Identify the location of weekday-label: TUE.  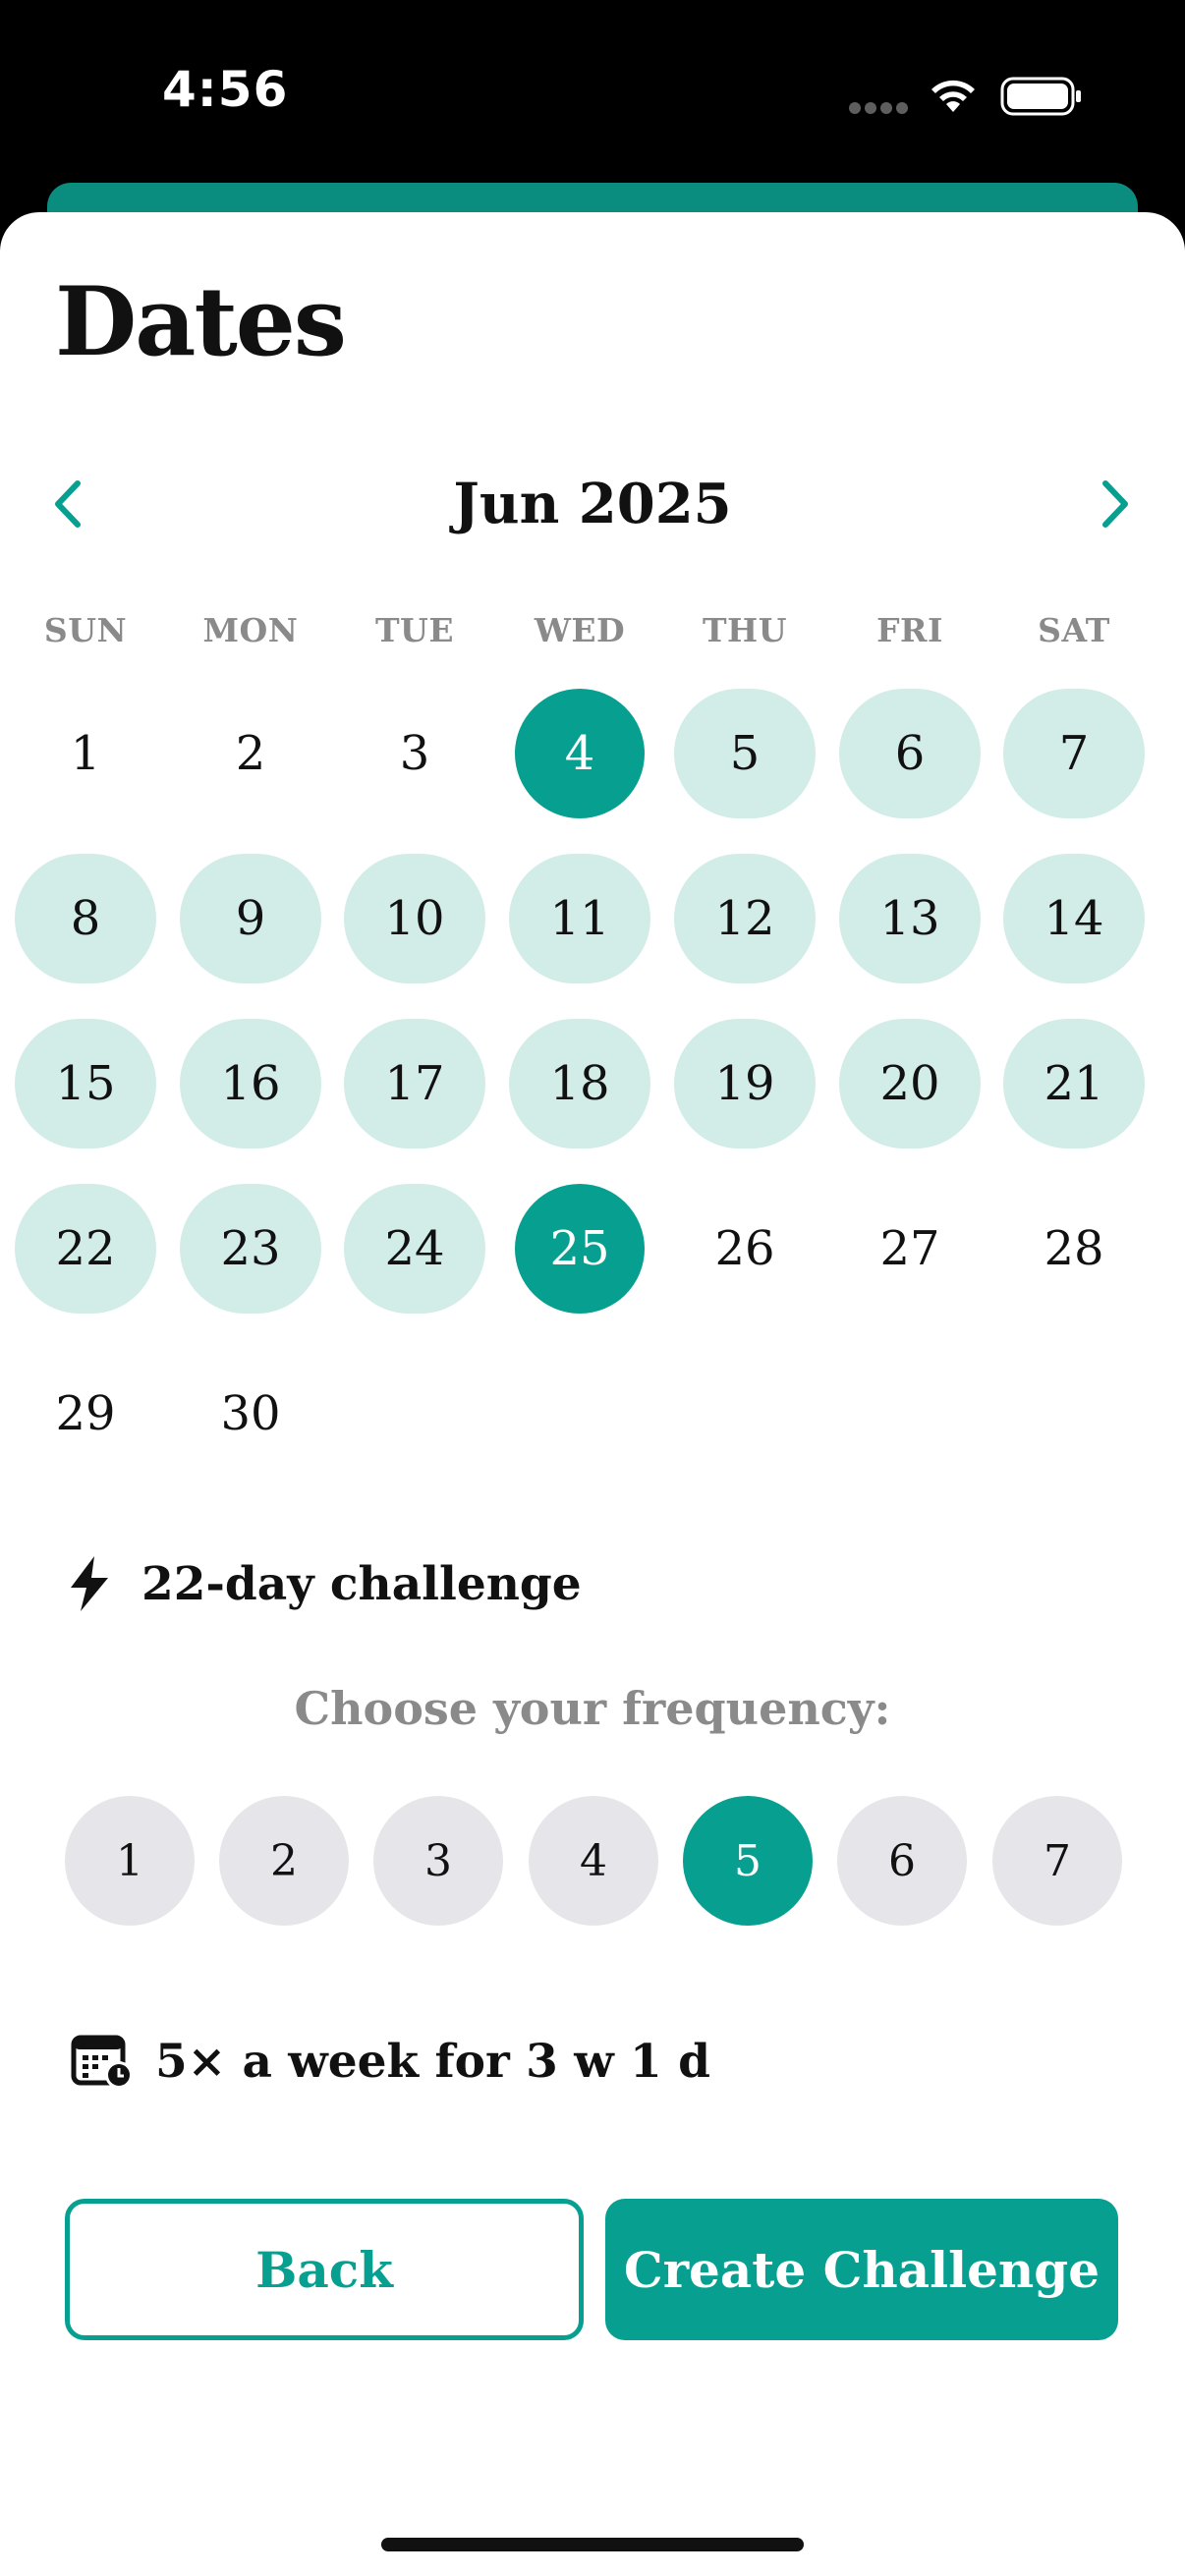
(415, 630).